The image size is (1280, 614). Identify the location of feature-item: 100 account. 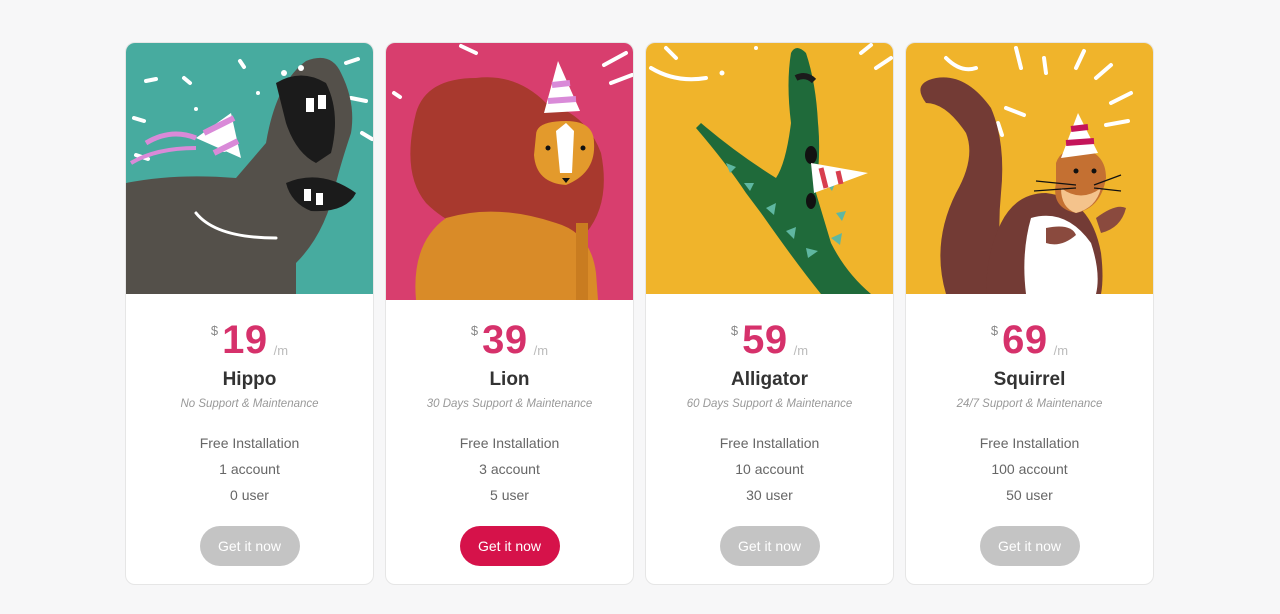
(1029, 469).